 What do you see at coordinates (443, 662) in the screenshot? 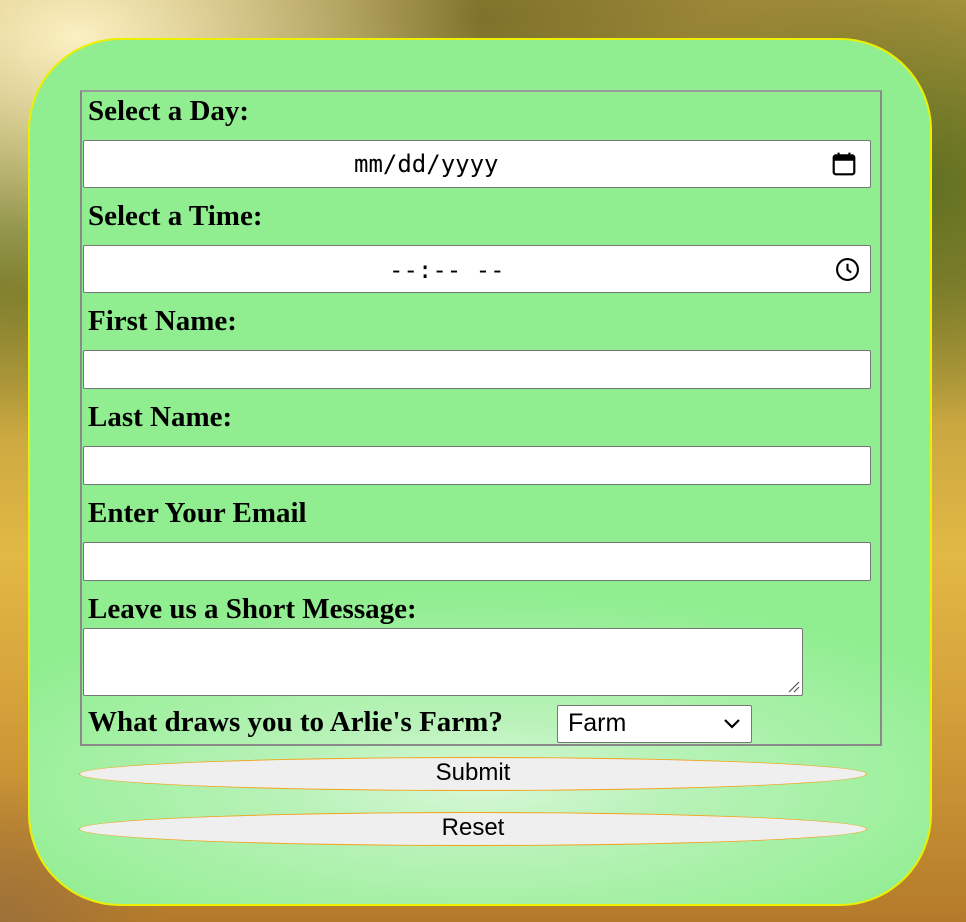
I see `message-textarea` at bounding box center [443, 662].